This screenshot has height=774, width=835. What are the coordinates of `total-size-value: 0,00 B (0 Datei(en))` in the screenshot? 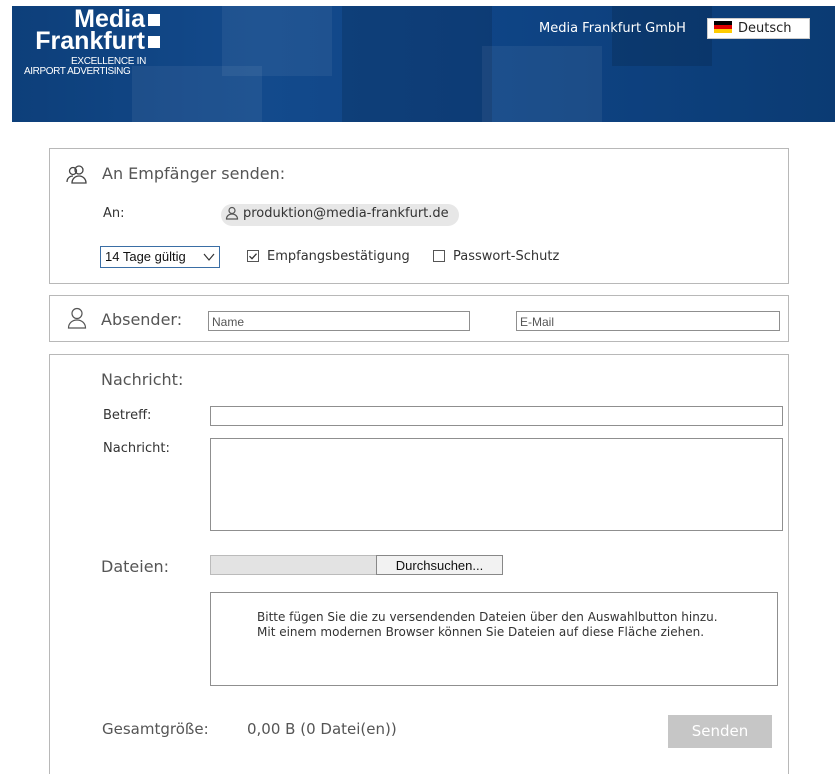 It's located at (322, 729).